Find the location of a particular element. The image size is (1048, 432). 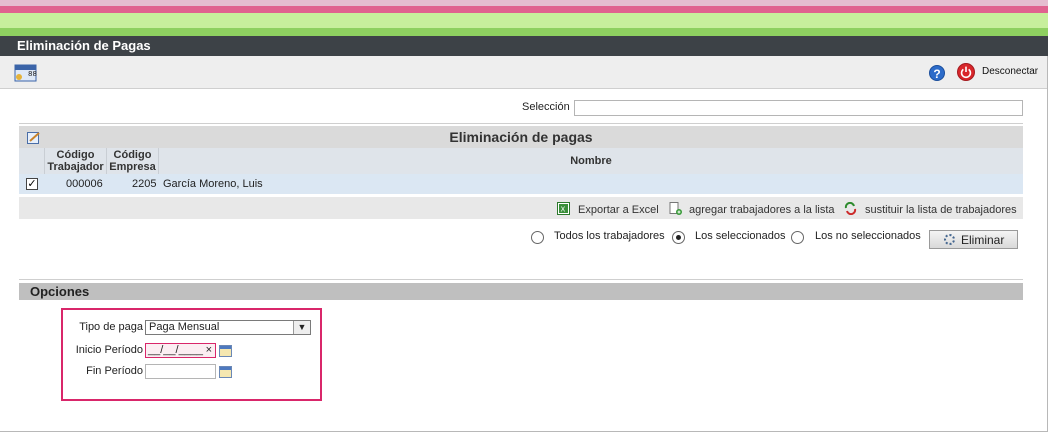

add-document-icon is located at coordinates (675, 208).